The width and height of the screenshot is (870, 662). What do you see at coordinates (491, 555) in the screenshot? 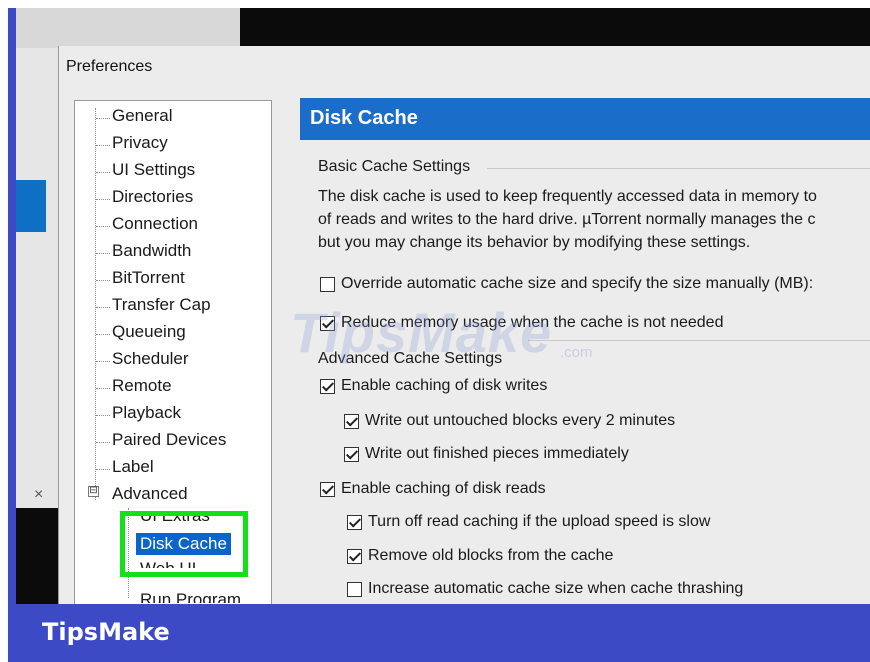
I see `option-label: Remove old blocks from the cache` at bounding box center [491, 555].